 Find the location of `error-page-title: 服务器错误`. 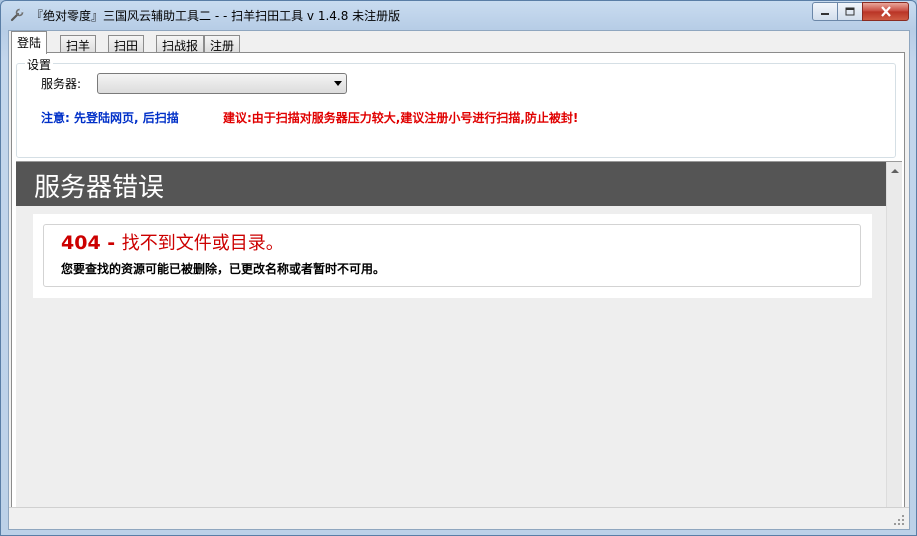

error-page-title: 服务器错误 is located at coordinates (99, 188).